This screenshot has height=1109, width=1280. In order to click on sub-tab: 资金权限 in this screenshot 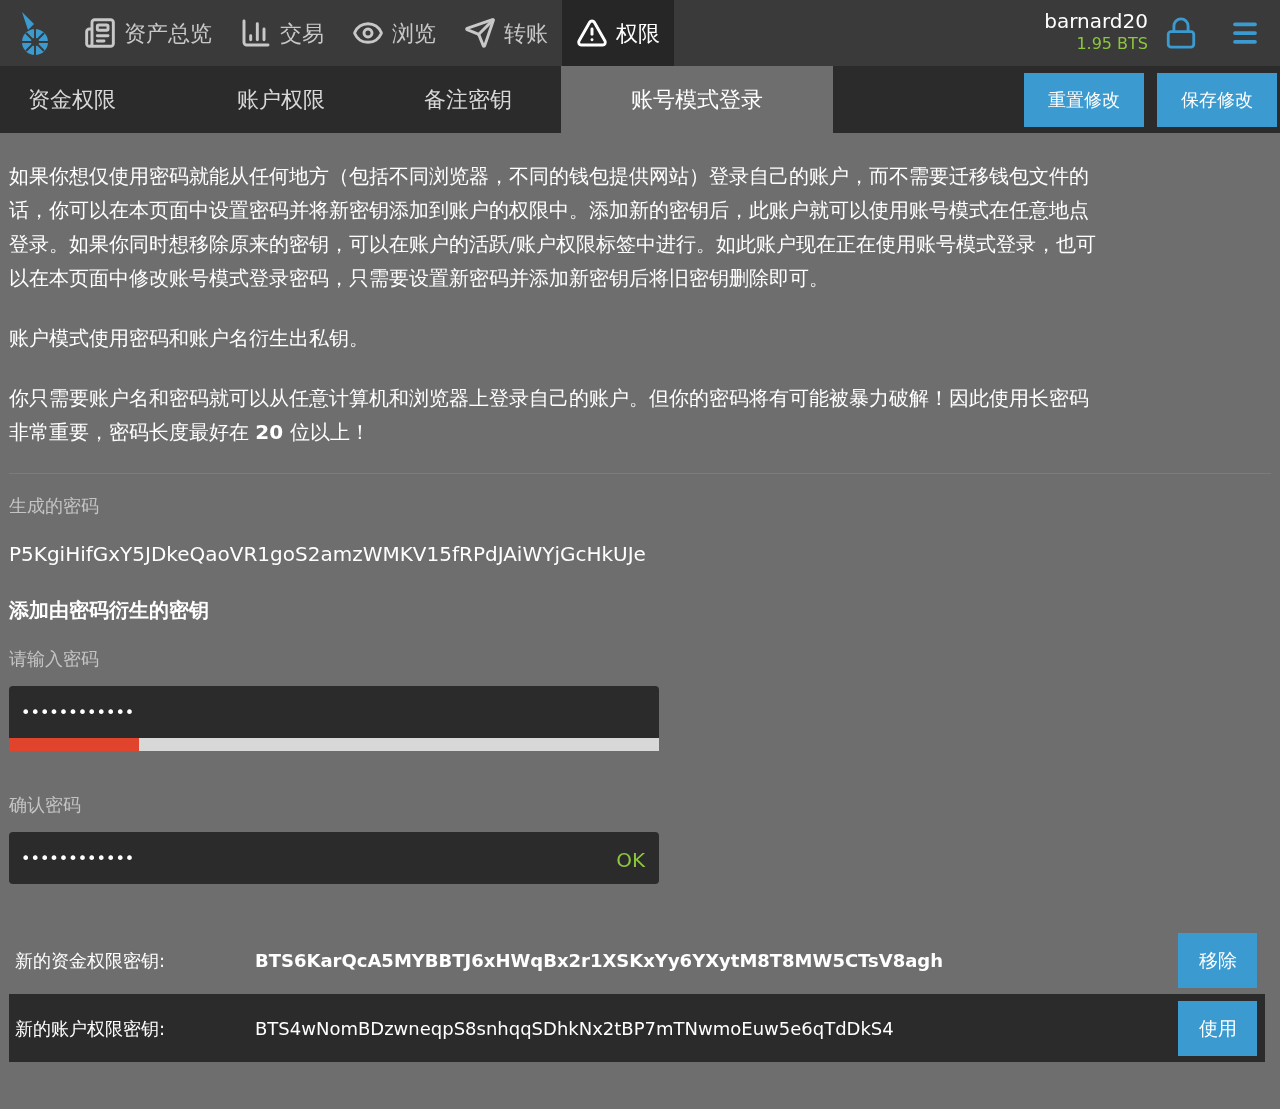, I will do `click(93, 99)`.